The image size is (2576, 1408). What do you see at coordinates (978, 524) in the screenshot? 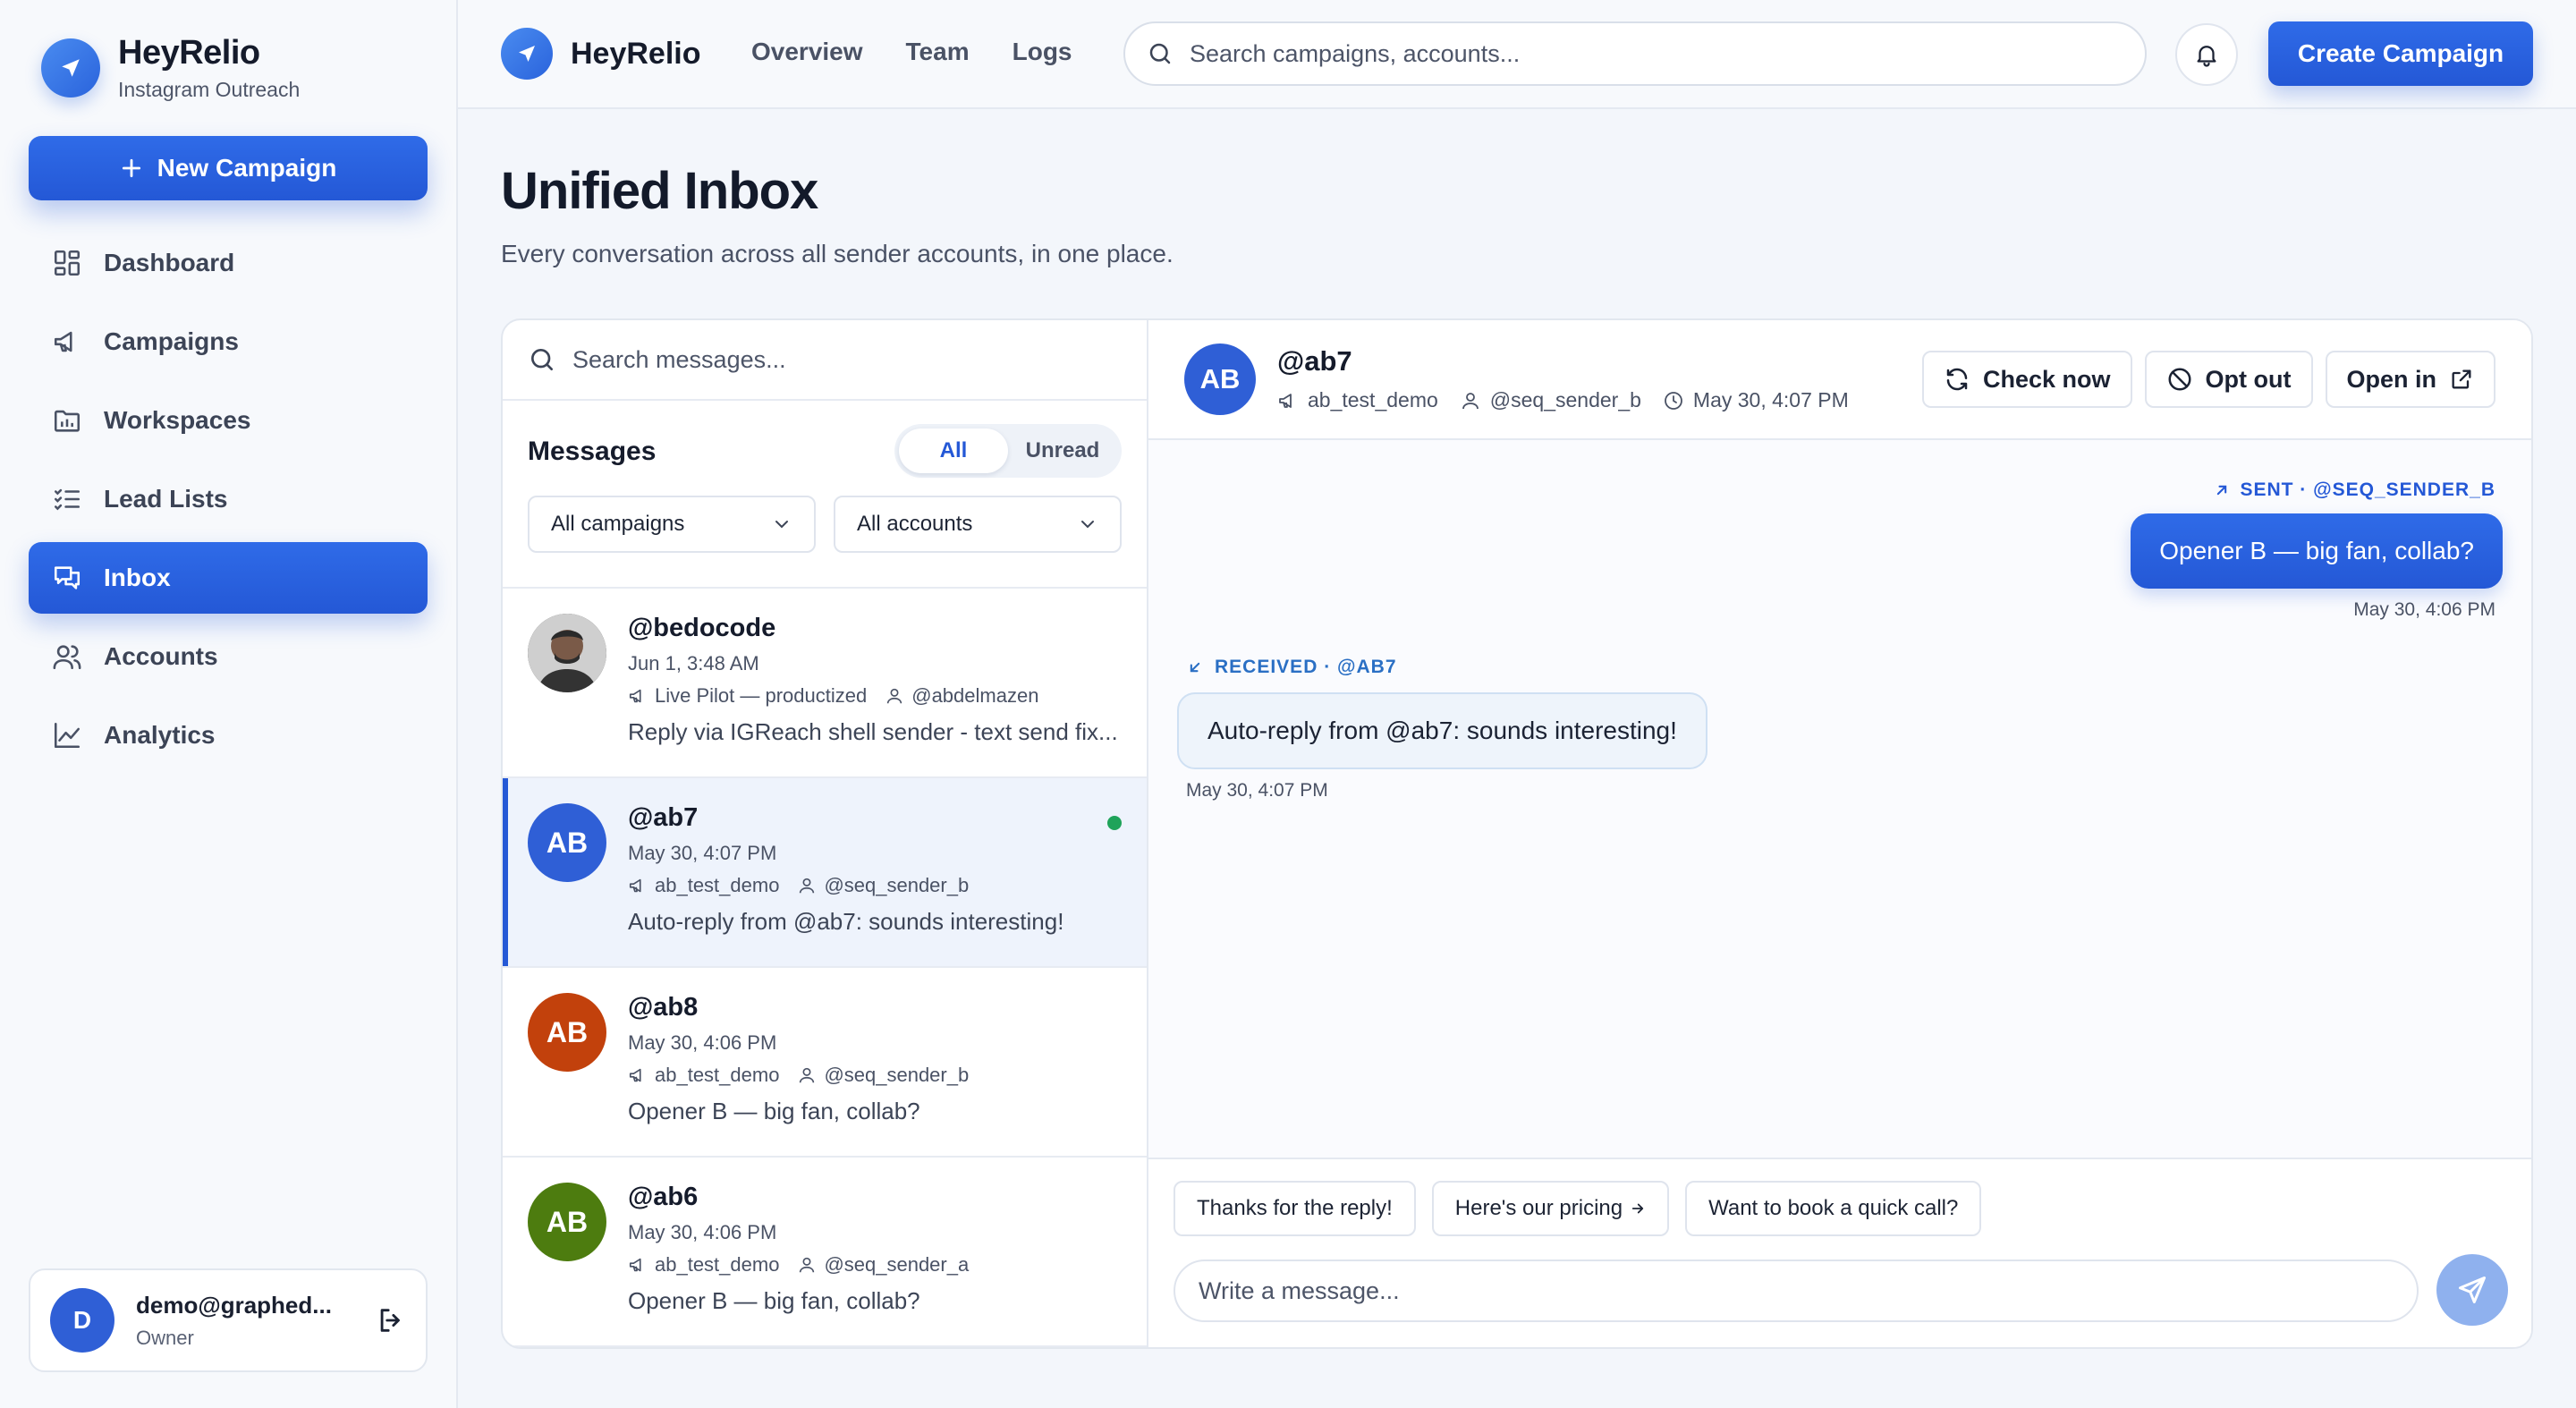
I see `account-filter-select: All accounts` at bounding box center [978, 524].